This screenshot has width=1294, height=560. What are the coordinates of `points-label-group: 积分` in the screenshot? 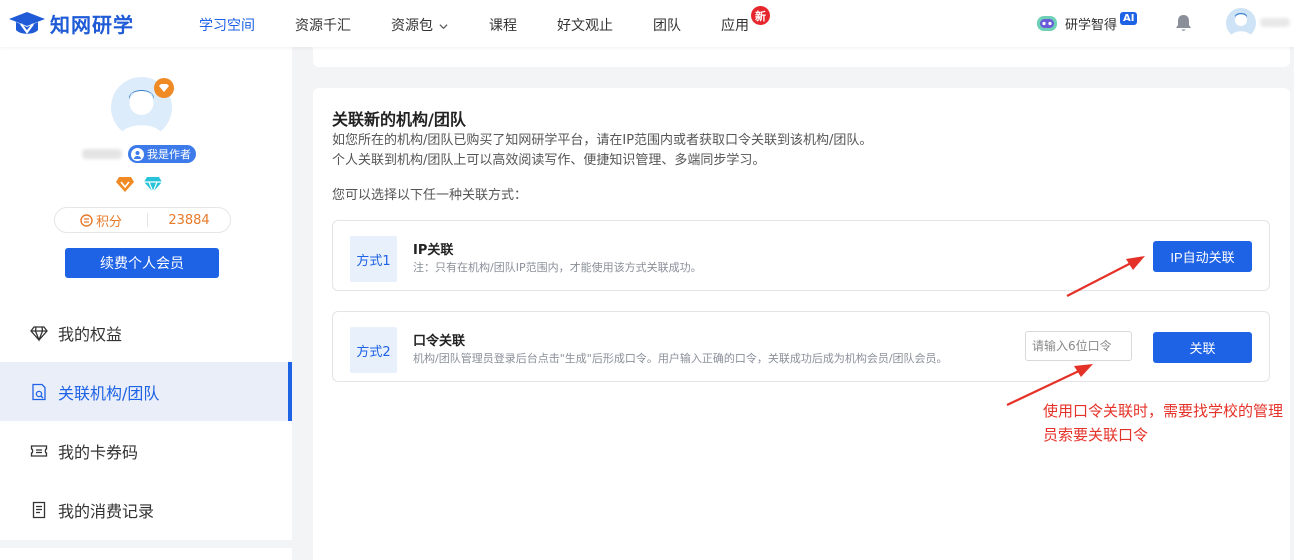 It's located at (101, 221).